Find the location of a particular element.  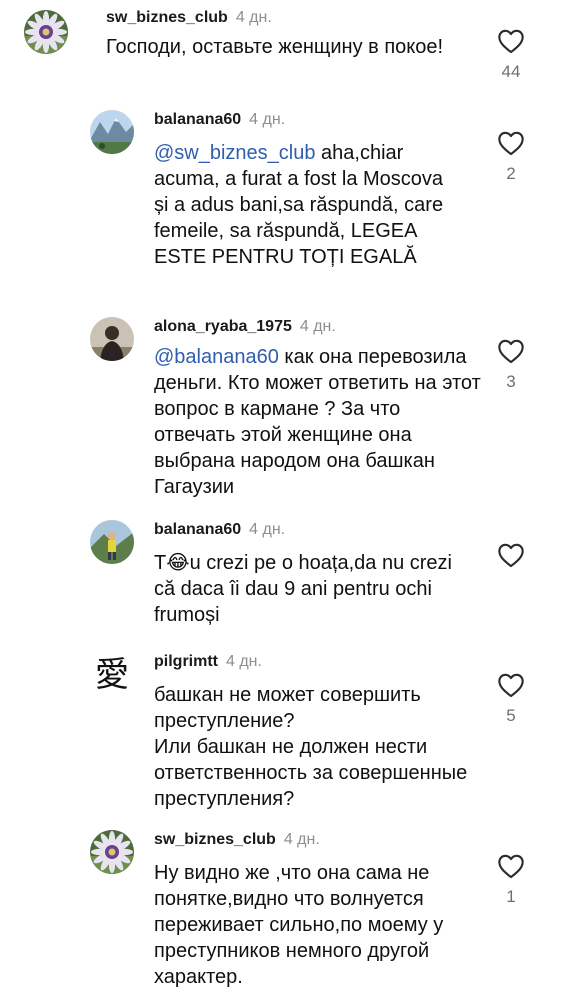

comment-meta: alona_ryaba_1975 4 дн. is located at coordinates (245, 327).